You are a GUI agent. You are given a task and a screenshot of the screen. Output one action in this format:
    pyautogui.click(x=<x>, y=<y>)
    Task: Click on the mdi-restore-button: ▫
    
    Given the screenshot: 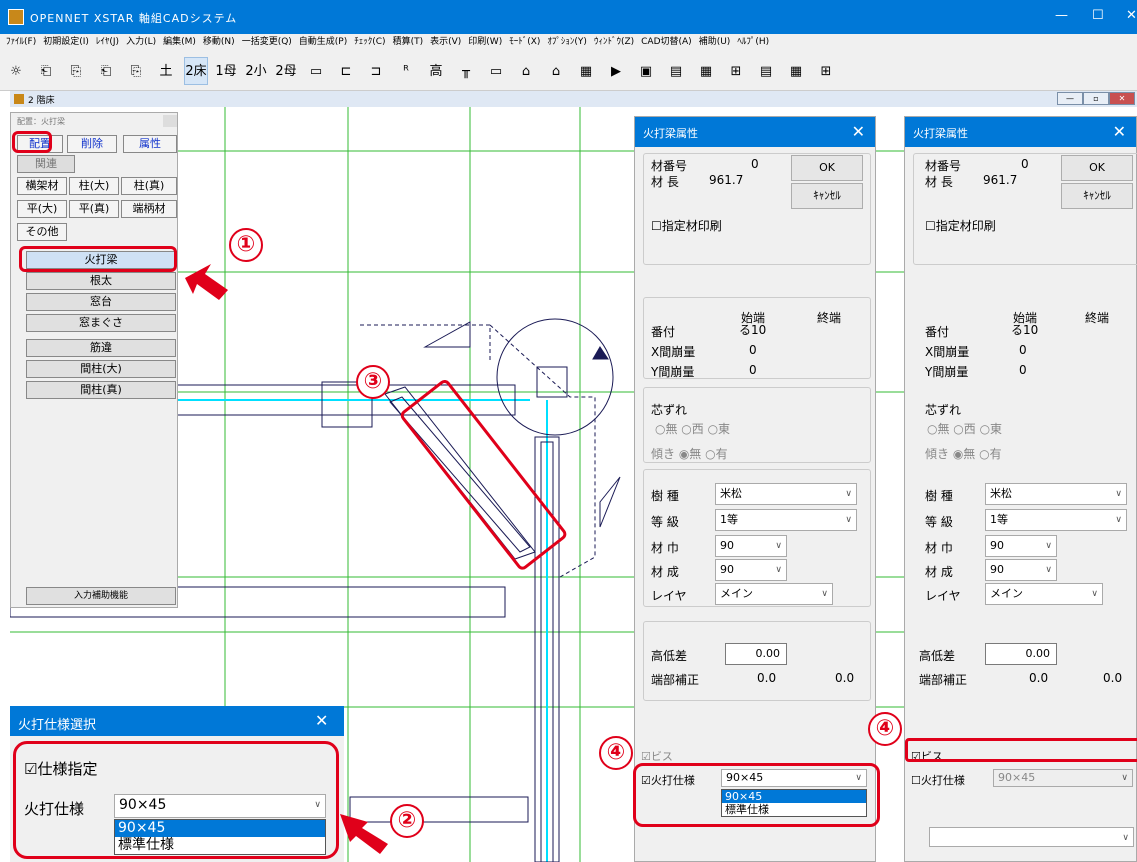 What is the action you would take?
    pyautogui.click(x=1096, y=98)
    